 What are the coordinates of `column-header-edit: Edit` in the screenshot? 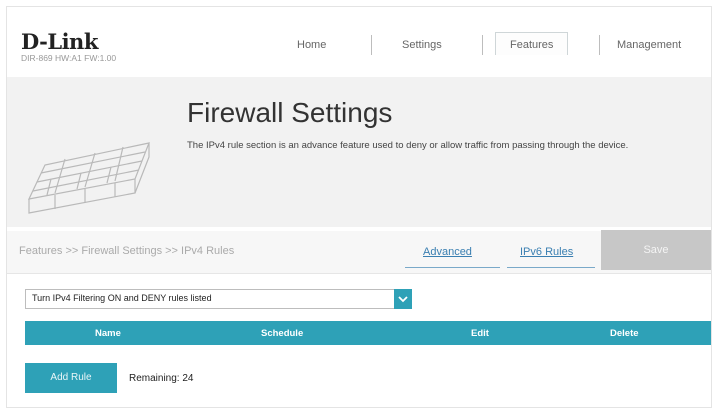 It's located at (480, 333).